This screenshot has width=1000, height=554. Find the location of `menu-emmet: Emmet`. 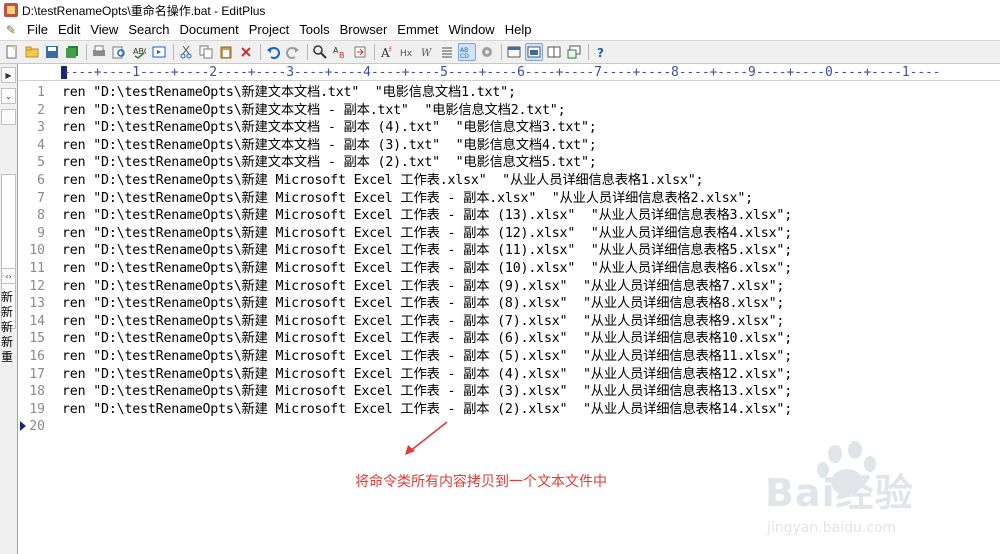

menu-emmet: Emmet is located at coordinates (417, 30).